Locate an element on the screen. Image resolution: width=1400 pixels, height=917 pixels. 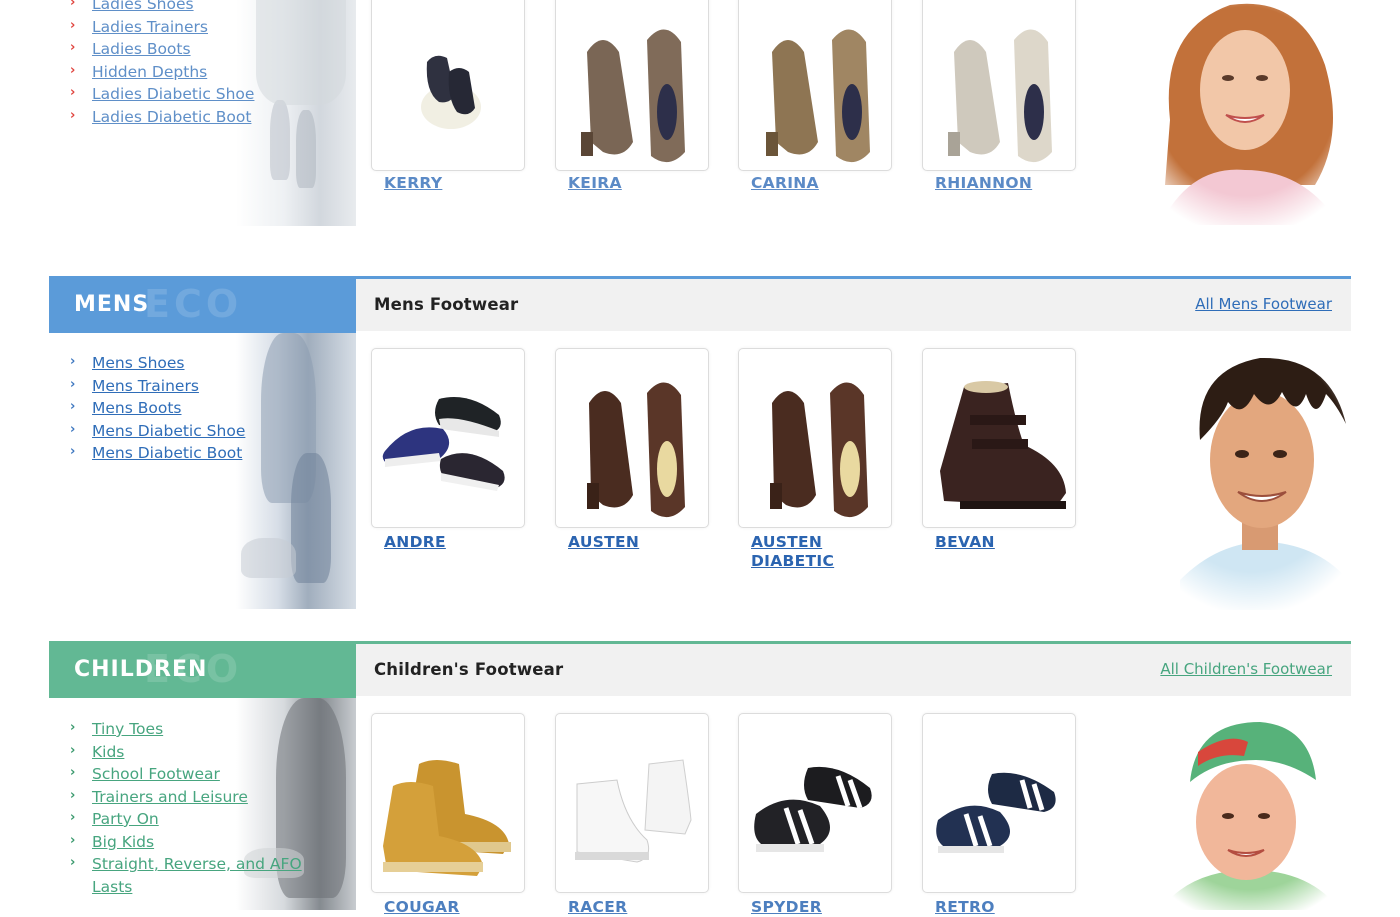
product-card-austen is located at coordinates (632, 438).